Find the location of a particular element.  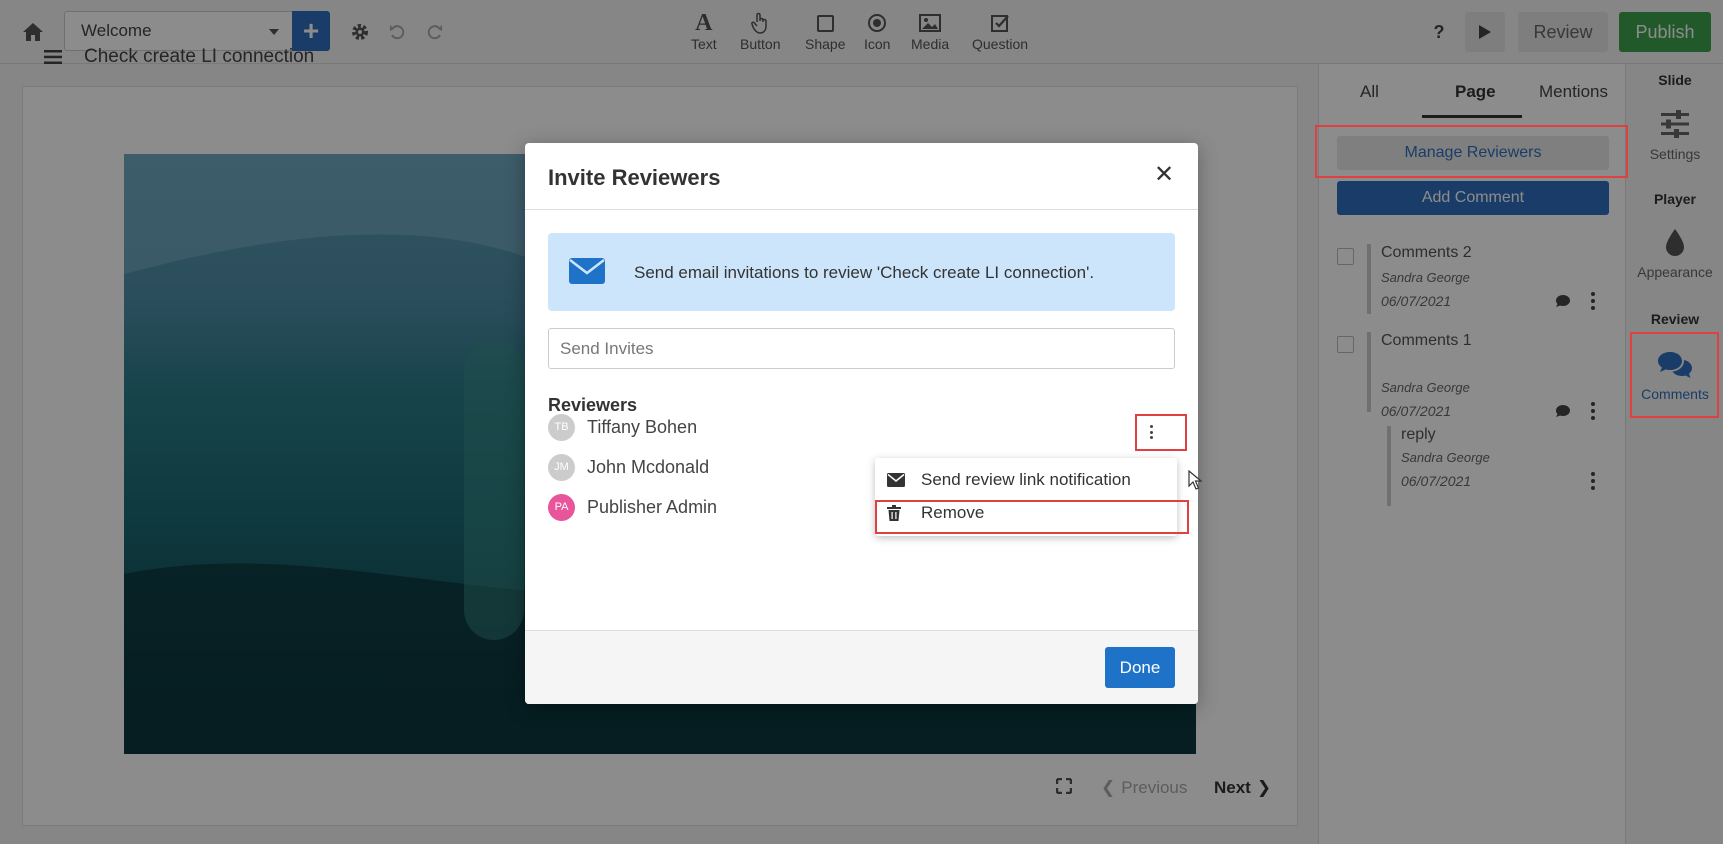

reviewer-row: TB Tiffany Bohen is located at coordinates (622, 427).